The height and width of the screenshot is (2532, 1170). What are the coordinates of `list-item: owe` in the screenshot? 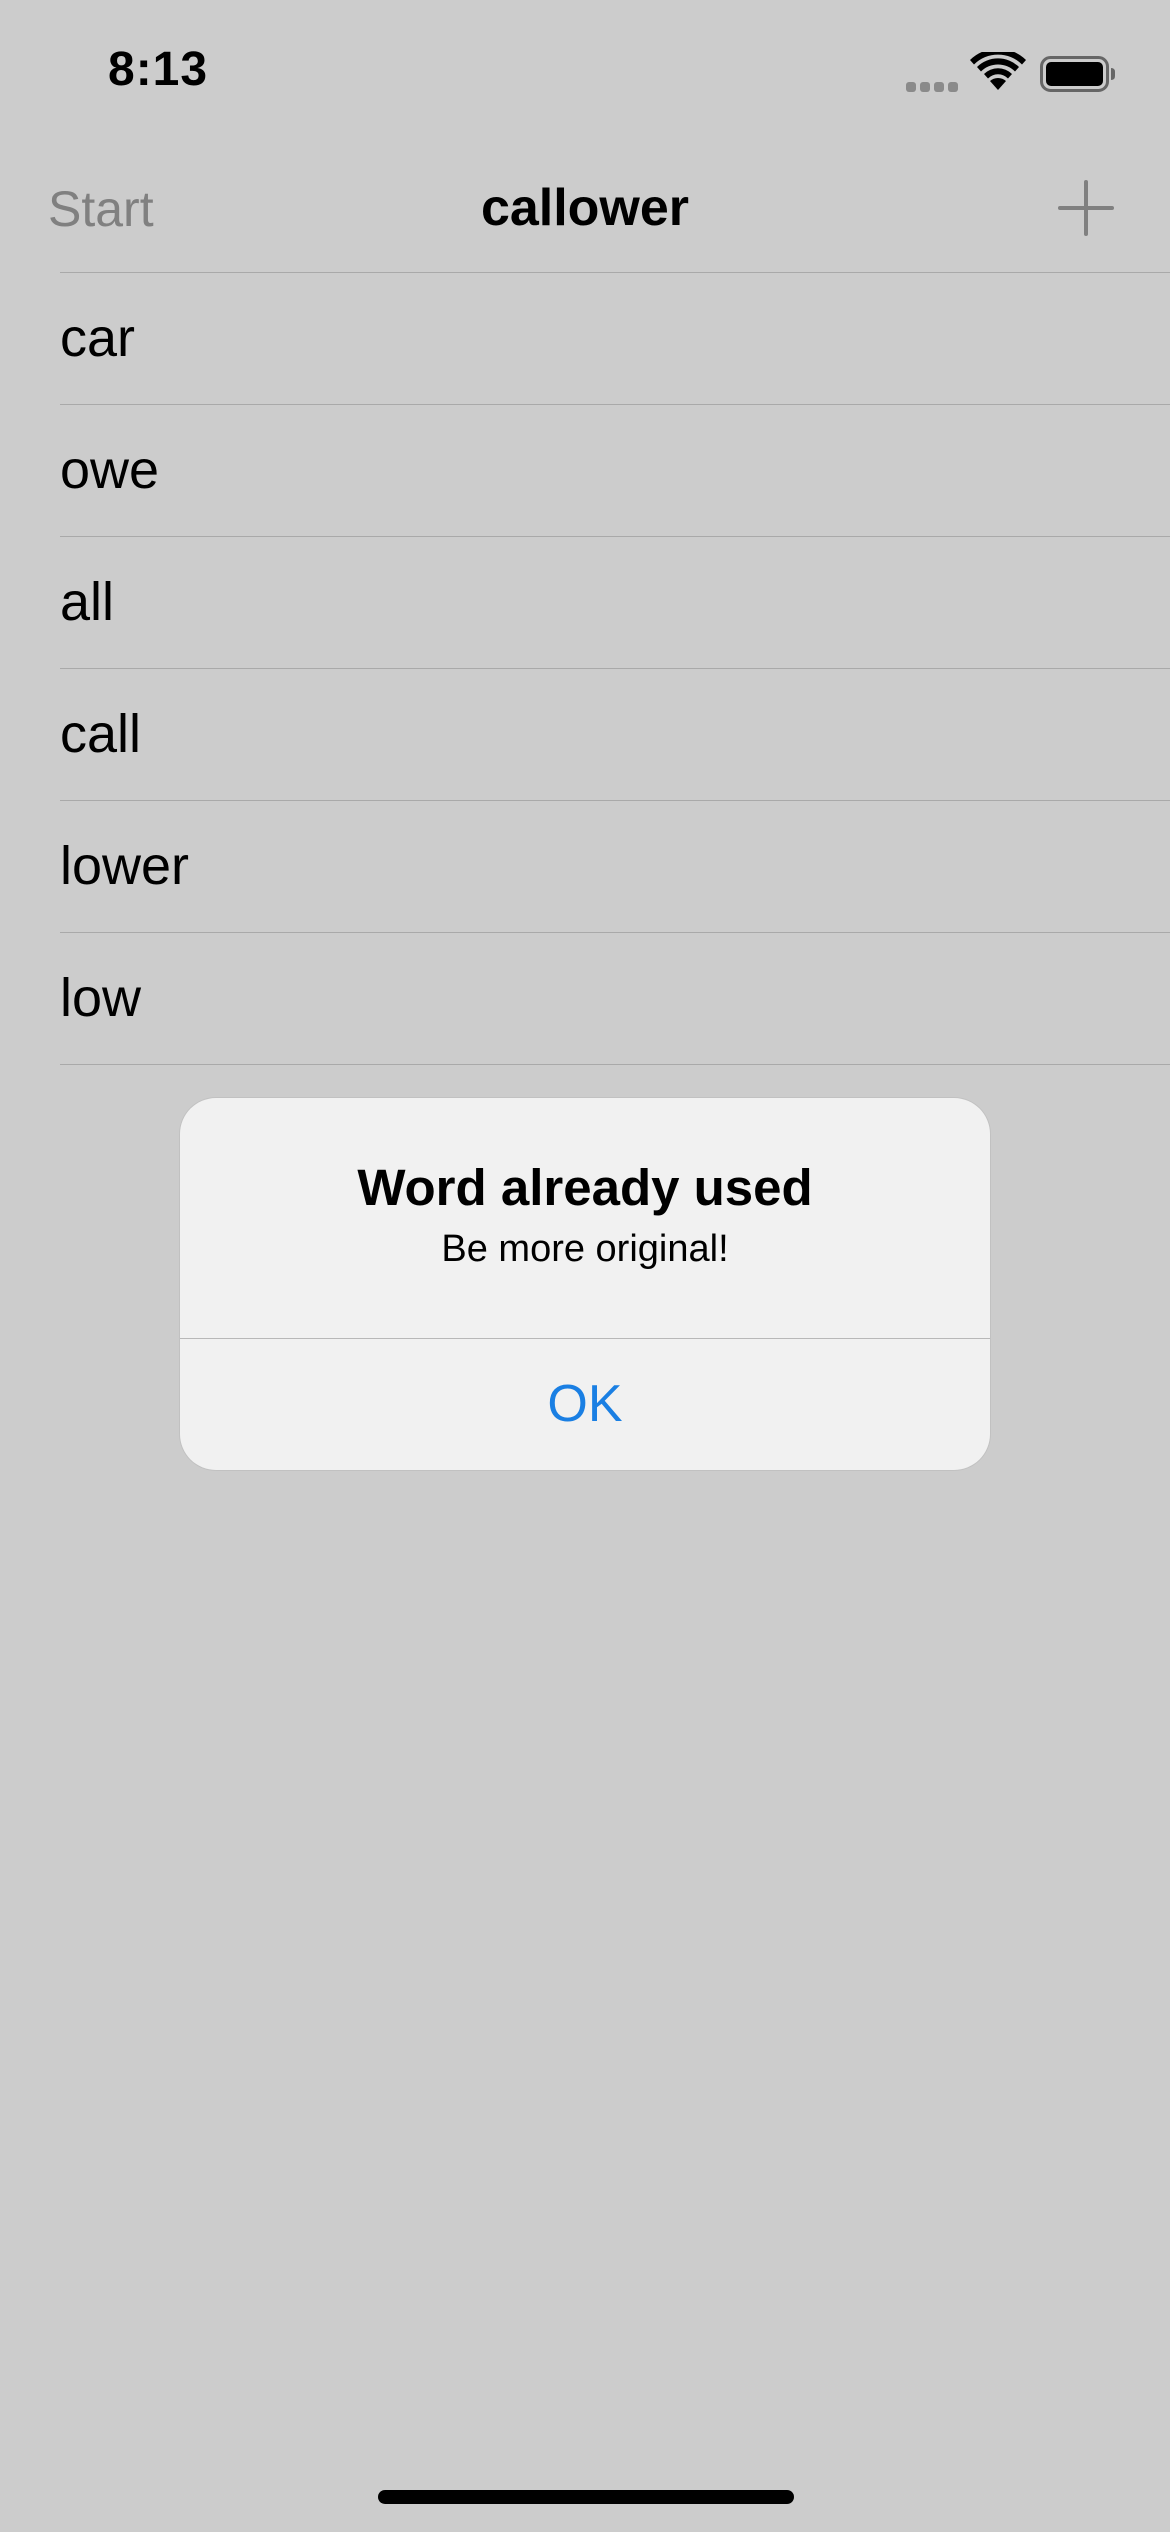 It's located at (615, 470).